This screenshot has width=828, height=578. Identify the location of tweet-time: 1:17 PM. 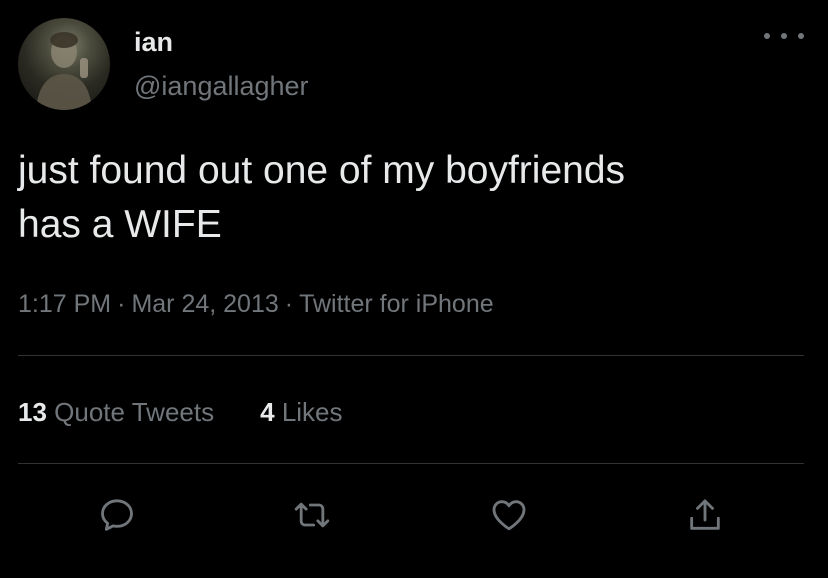
(64, 304).